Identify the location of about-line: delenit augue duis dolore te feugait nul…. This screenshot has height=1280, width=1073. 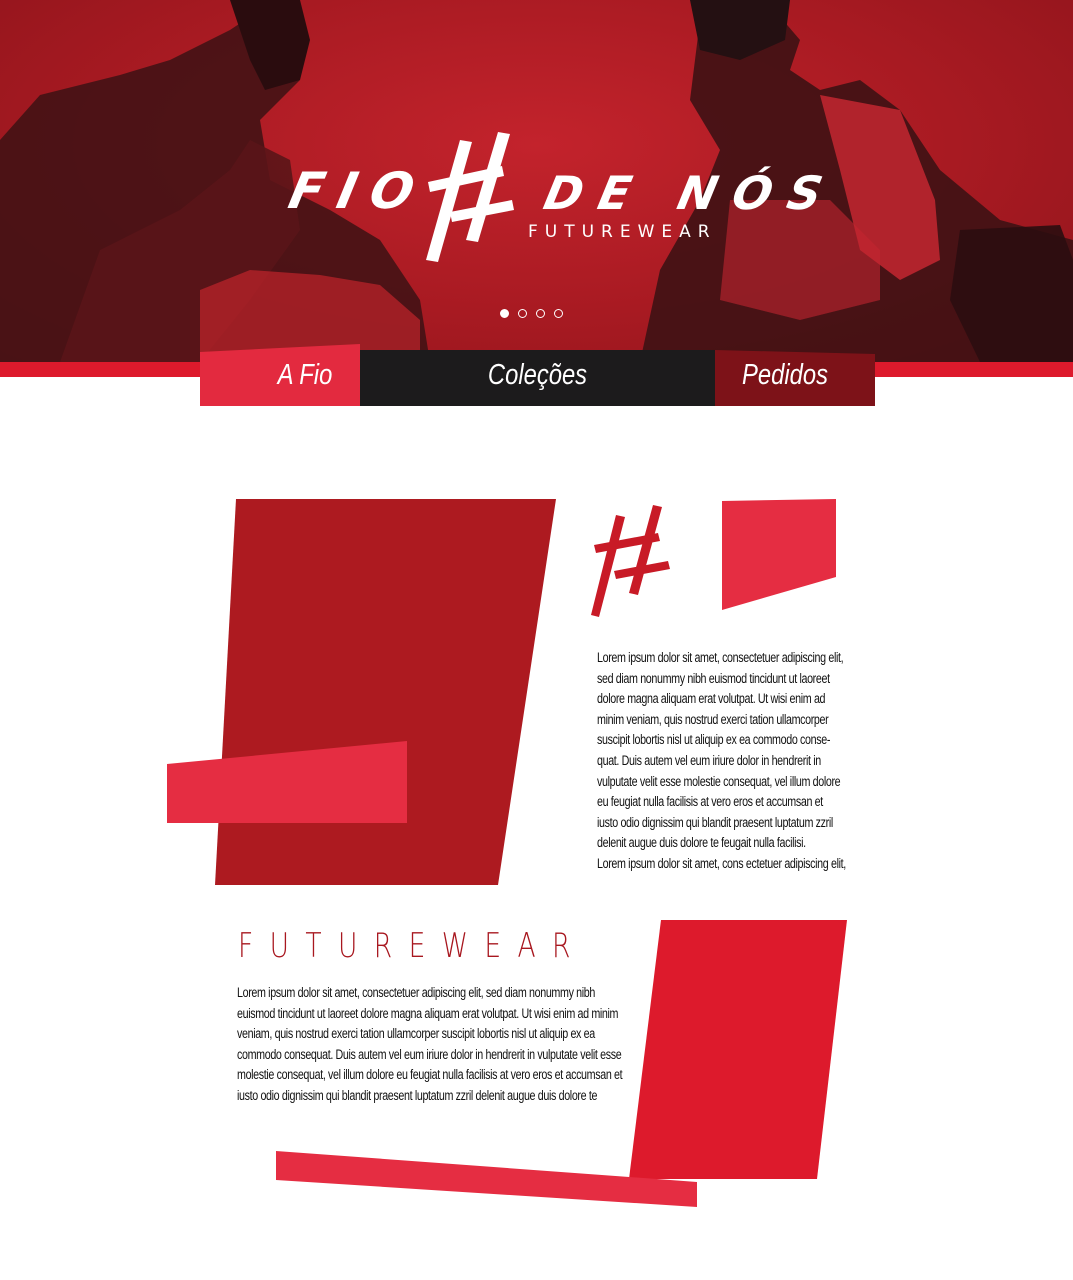
(701, 843).